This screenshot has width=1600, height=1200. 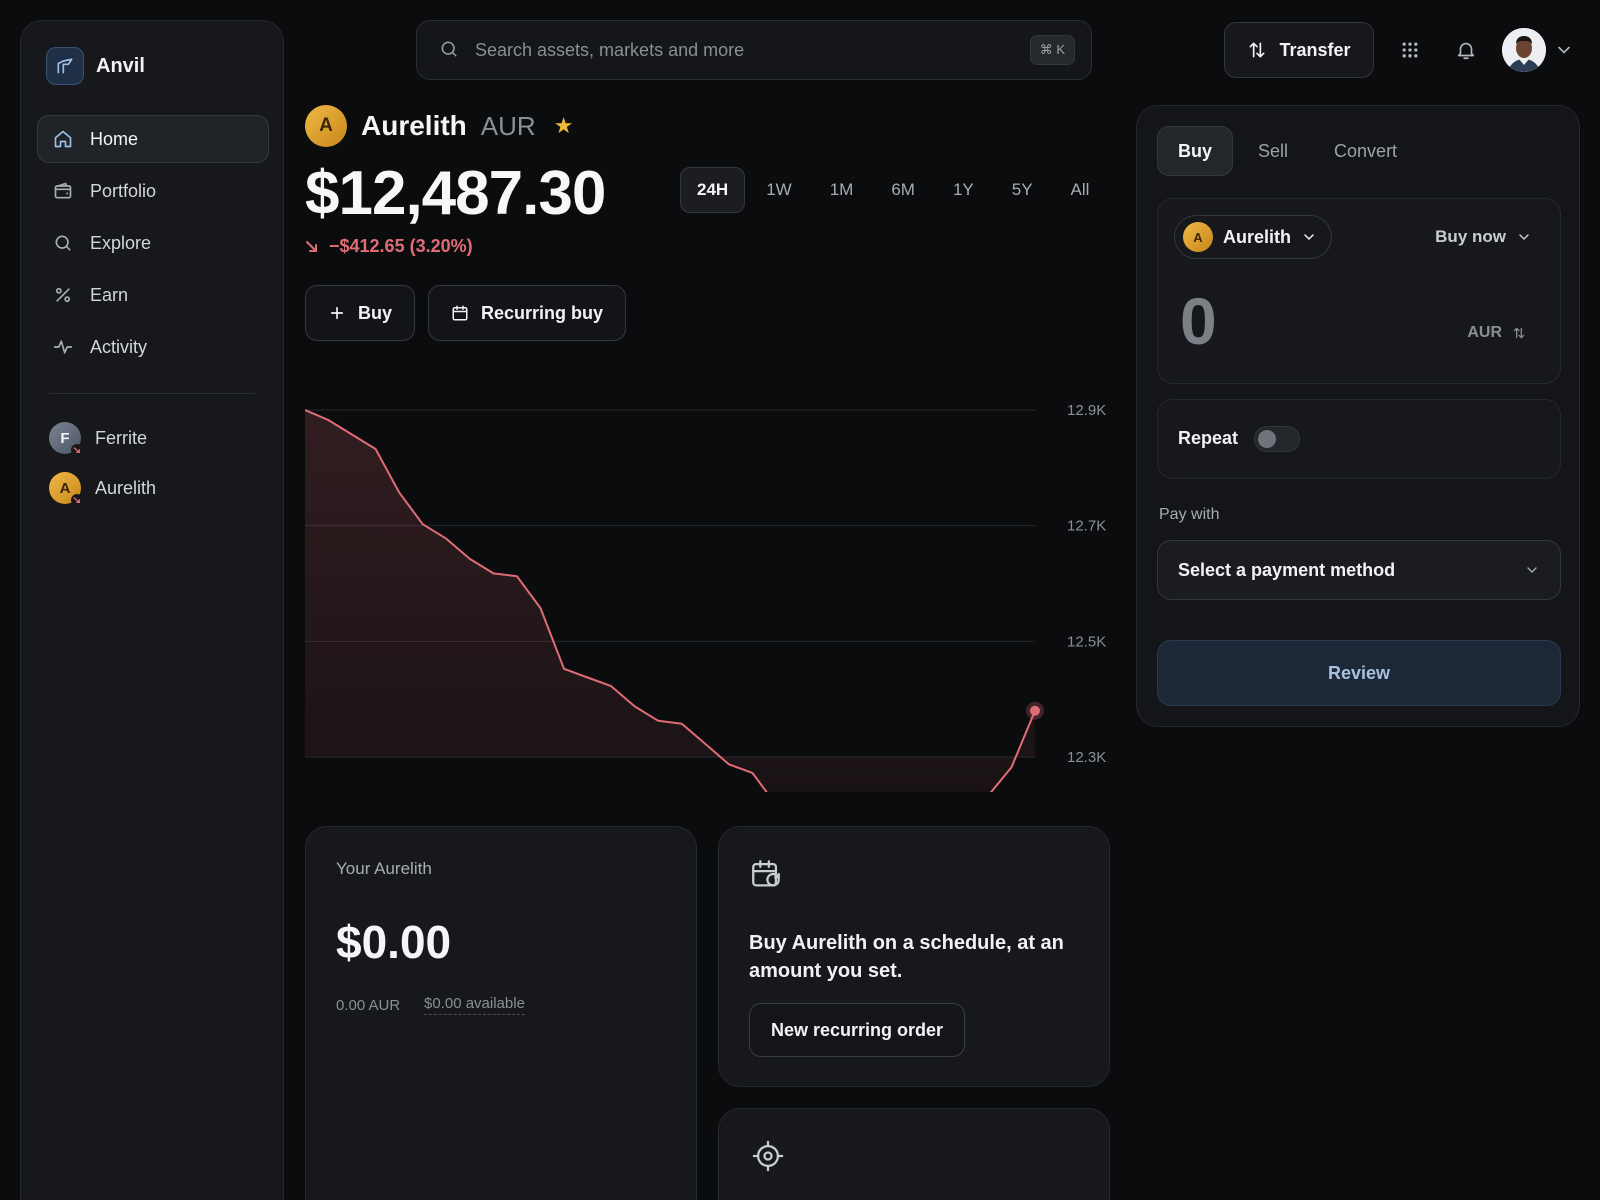 I want to click on range-6m: 6M, so click(x=903, y=190).